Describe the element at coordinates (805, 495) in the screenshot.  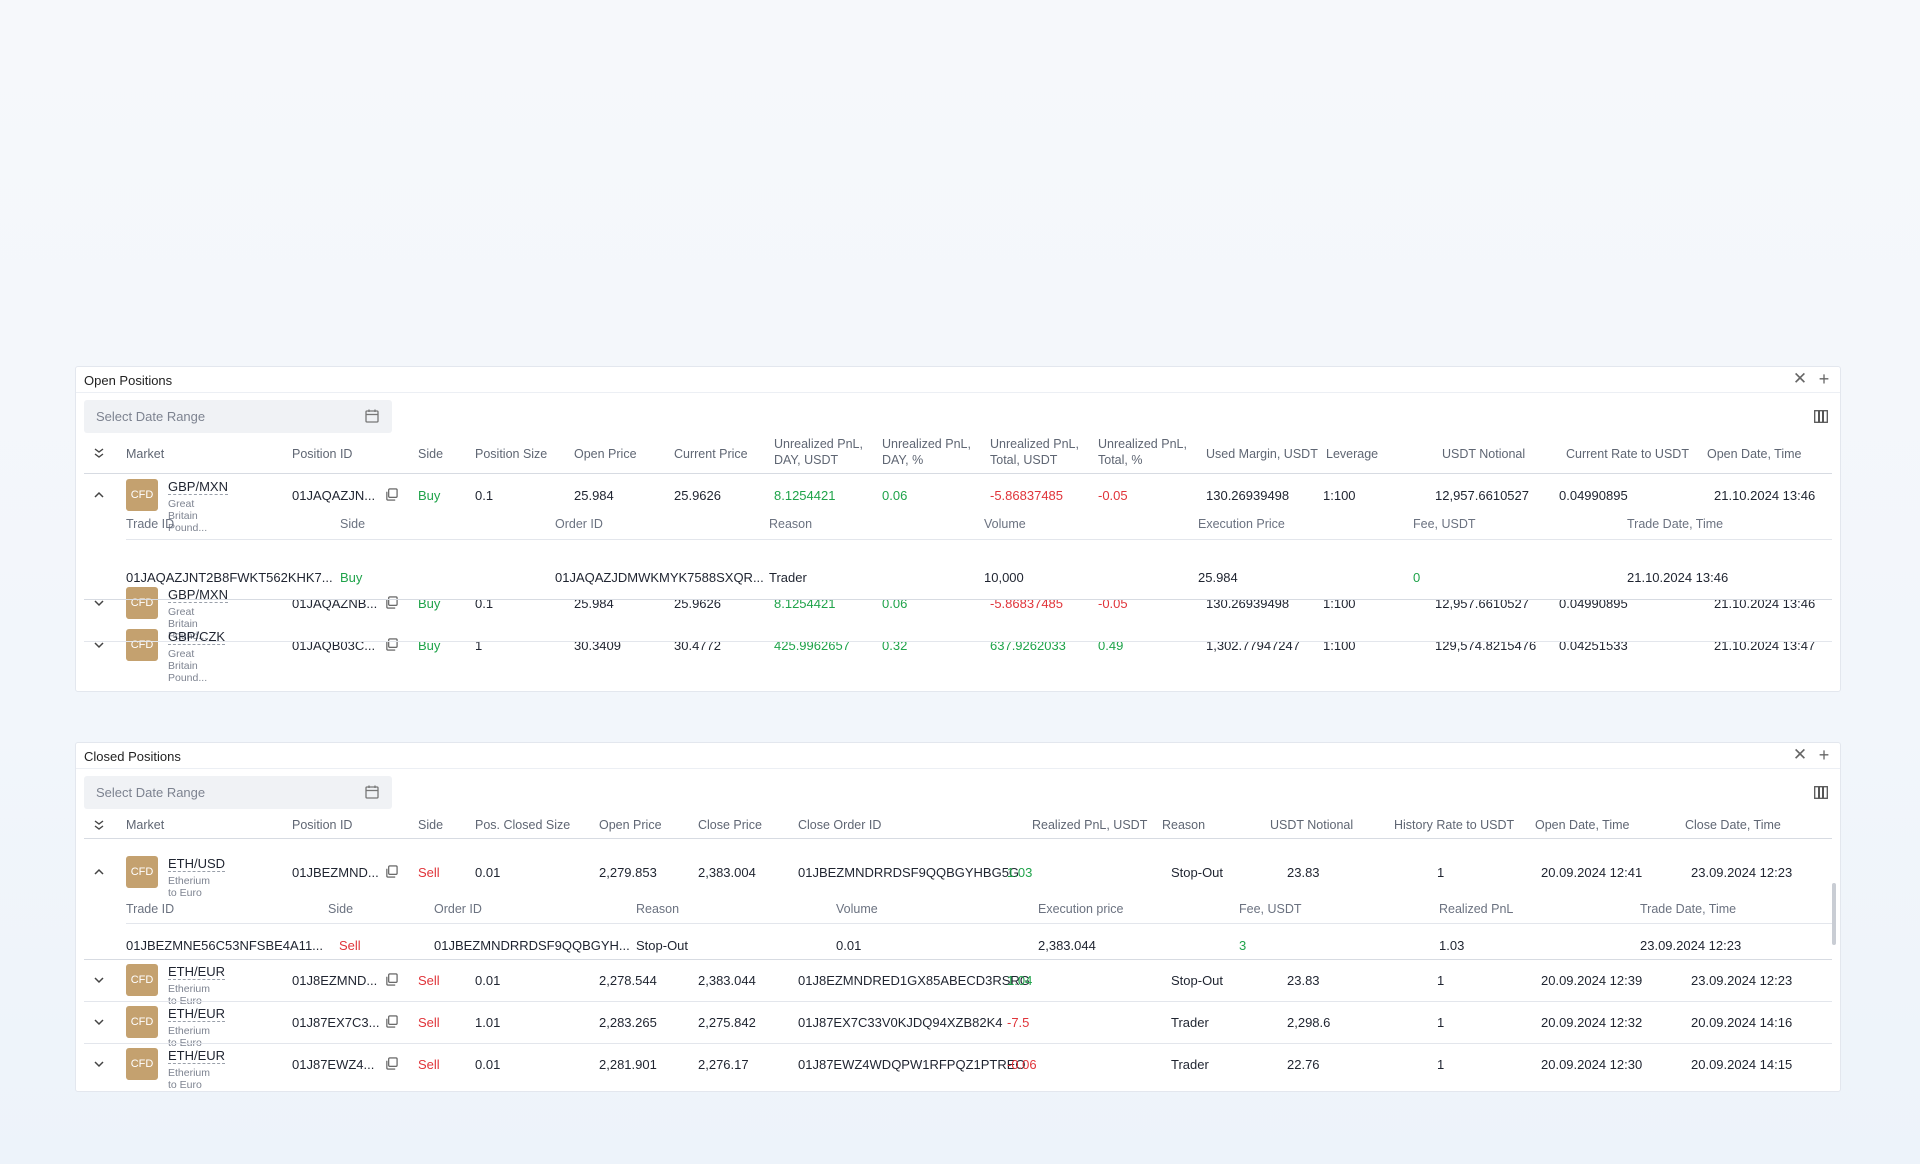
I see `upnl-day-usdt: 8.1254421` at that location.